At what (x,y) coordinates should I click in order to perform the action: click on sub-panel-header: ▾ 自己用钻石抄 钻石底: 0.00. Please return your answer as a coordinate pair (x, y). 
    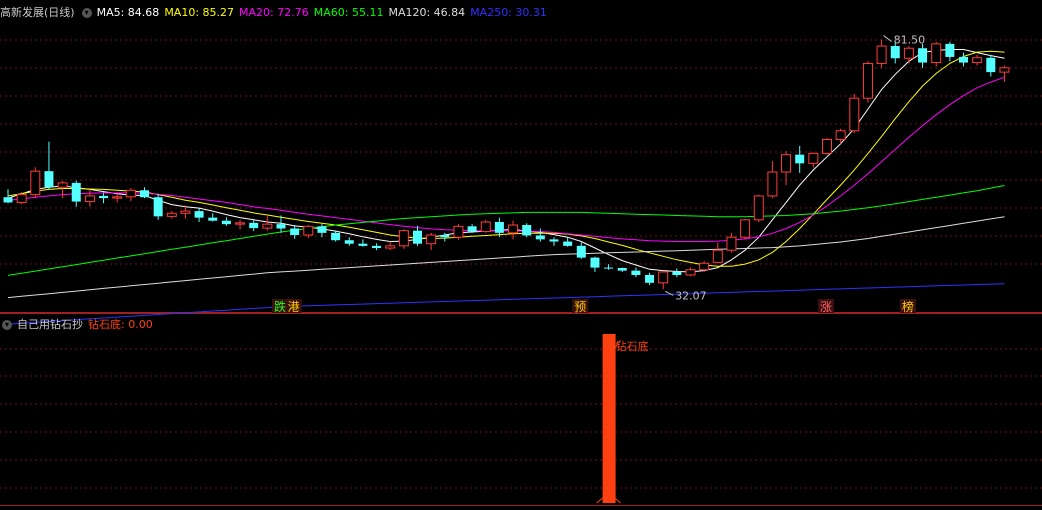
    Looking at the image, I should click on (79, 325).